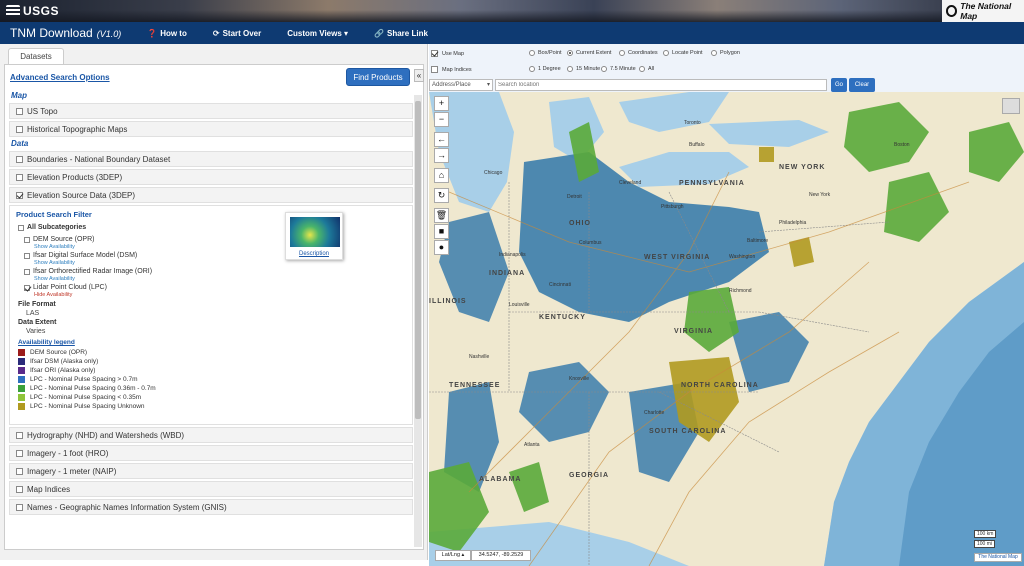  Describe the element at coordinates (211, 489) in the screenshot. I see `dataset-map-indices: Map Indices` at that location.